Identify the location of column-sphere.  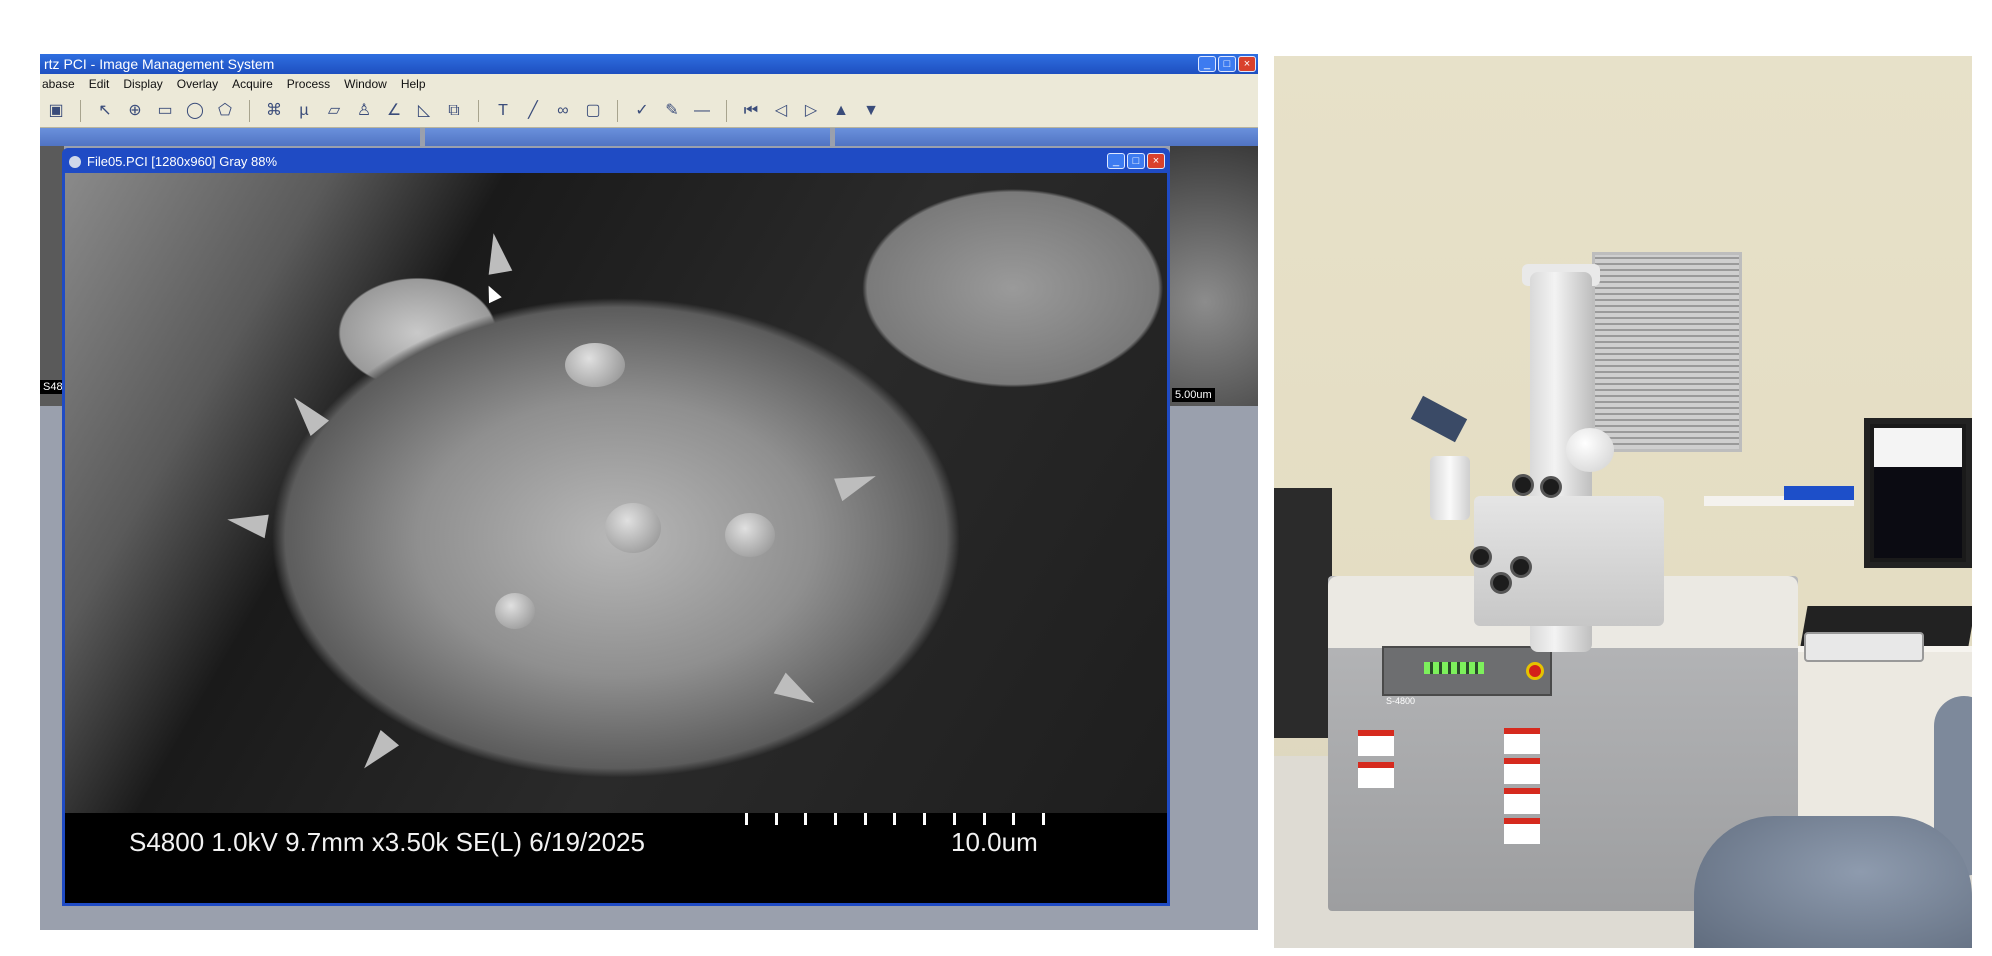
(1590, 450).